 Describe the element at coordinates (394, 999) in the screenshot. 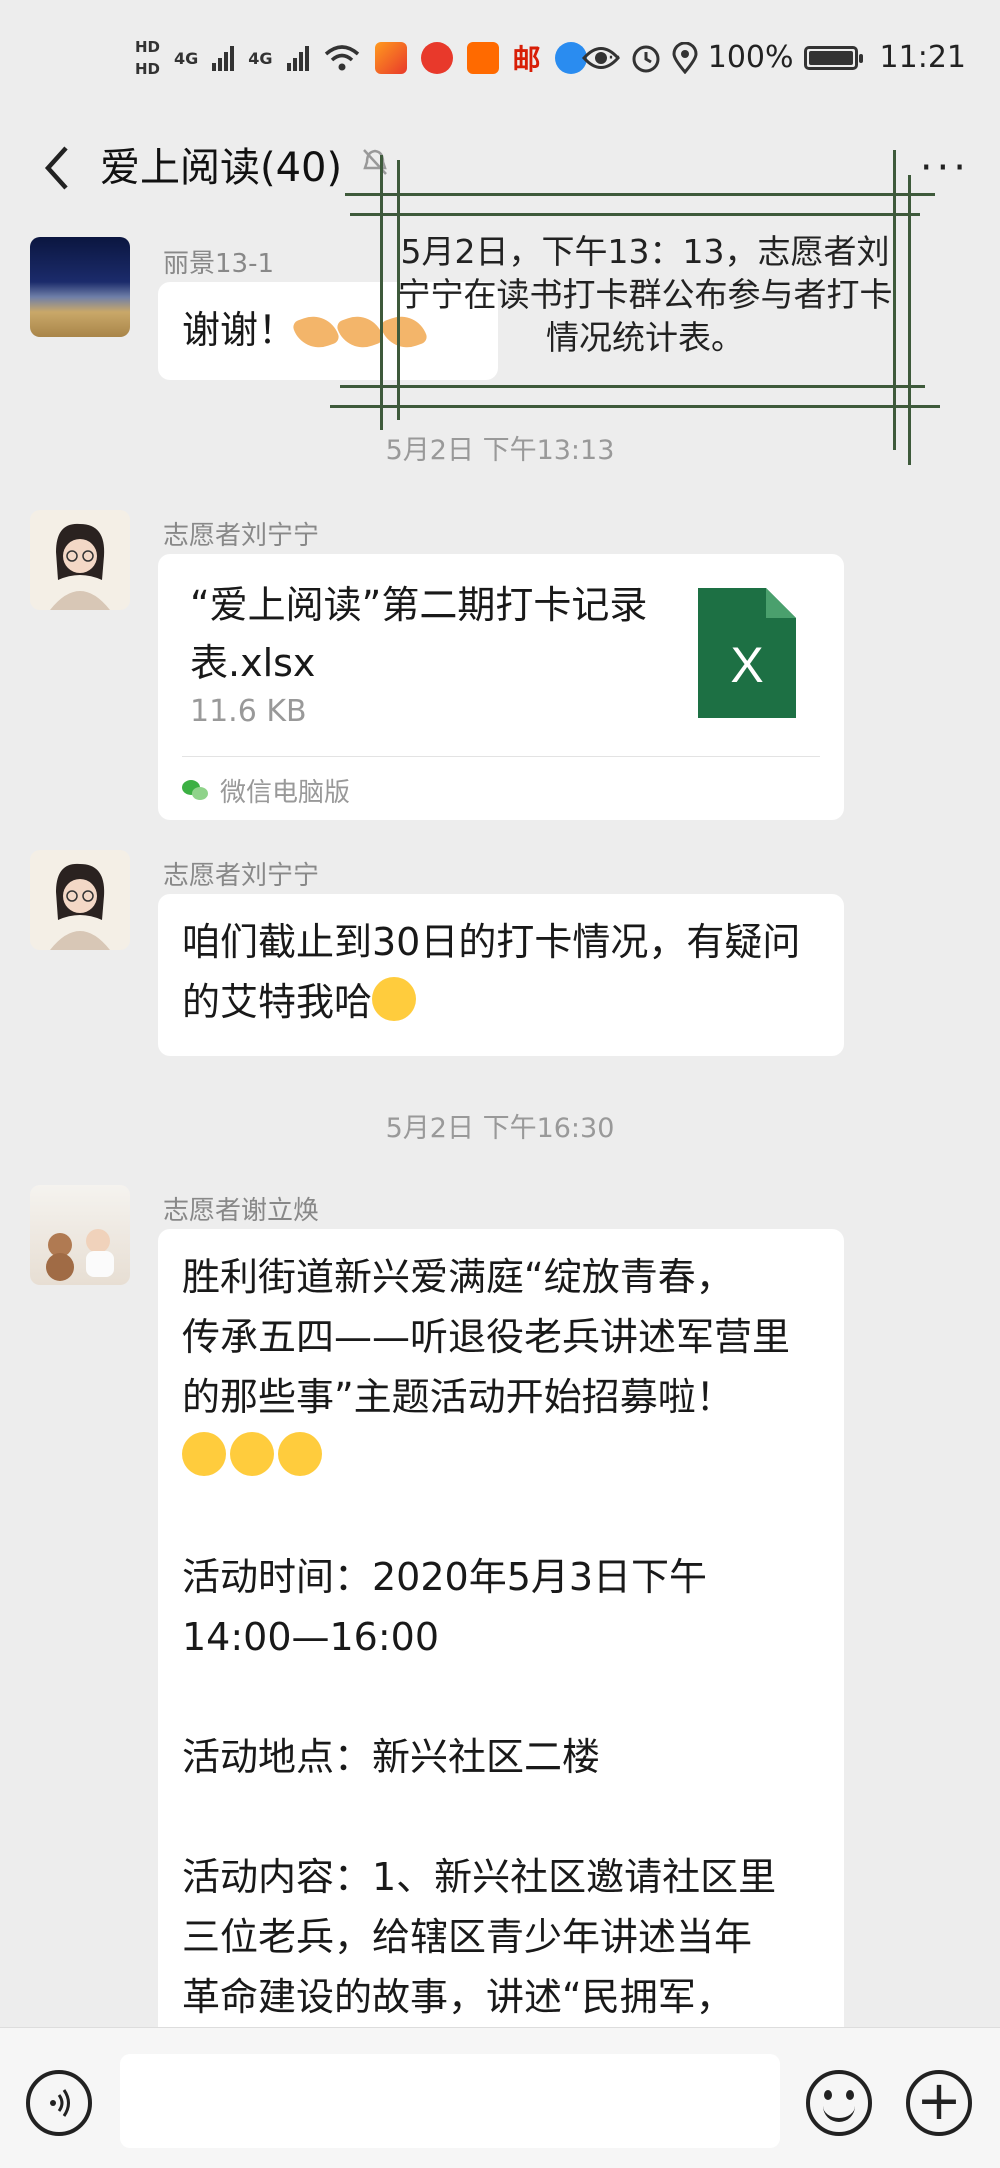

I see `smile-emoji-icon` at that location.